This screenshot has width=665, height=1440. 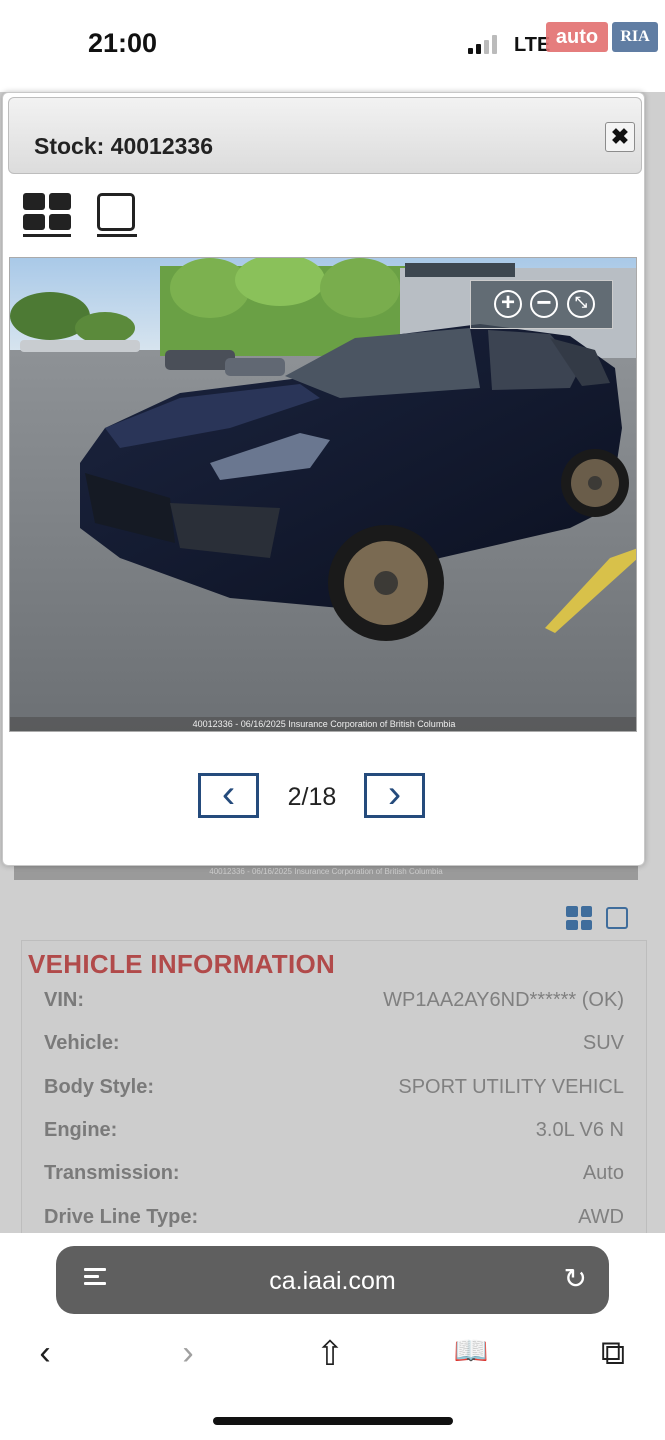 What do you see at coordinates (603, 1173) in the screenshot?
I see `info-value: Auto` at bounding box center [603, 1173].